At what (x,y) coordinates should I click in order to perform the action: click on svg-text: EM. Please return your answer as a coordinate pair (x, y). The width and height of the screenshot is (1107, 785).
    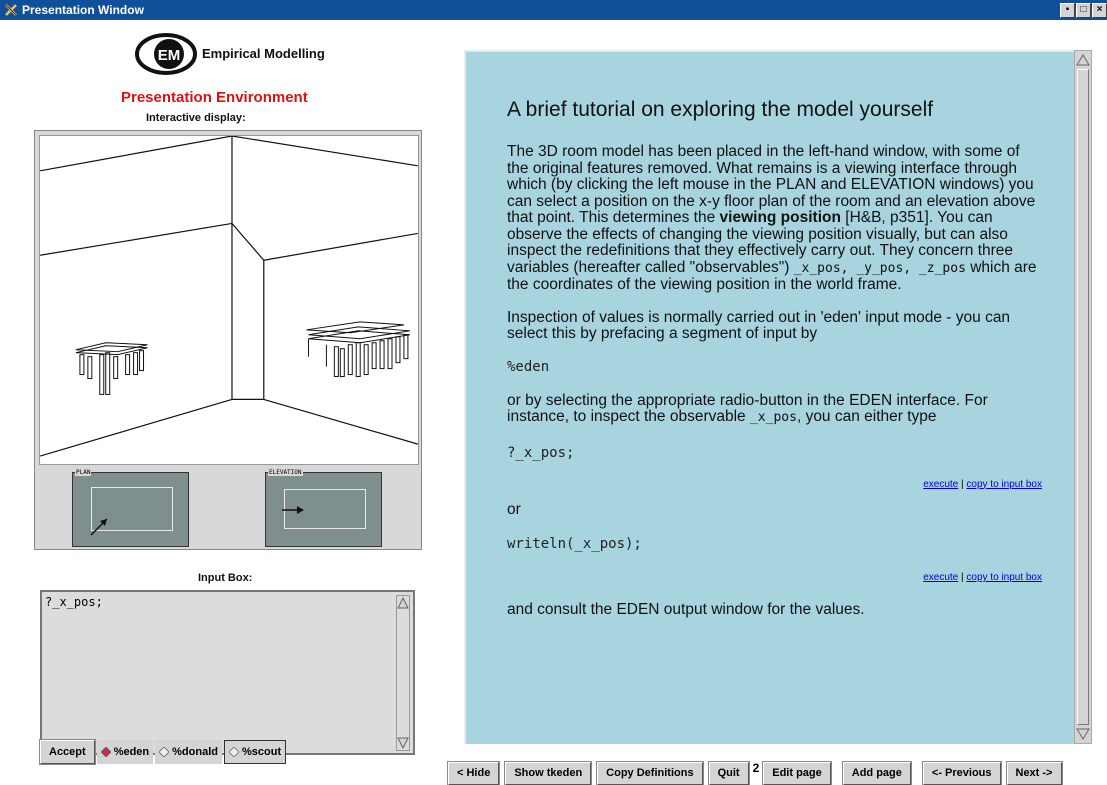
    Looking at the image, I should click on (169, 55).